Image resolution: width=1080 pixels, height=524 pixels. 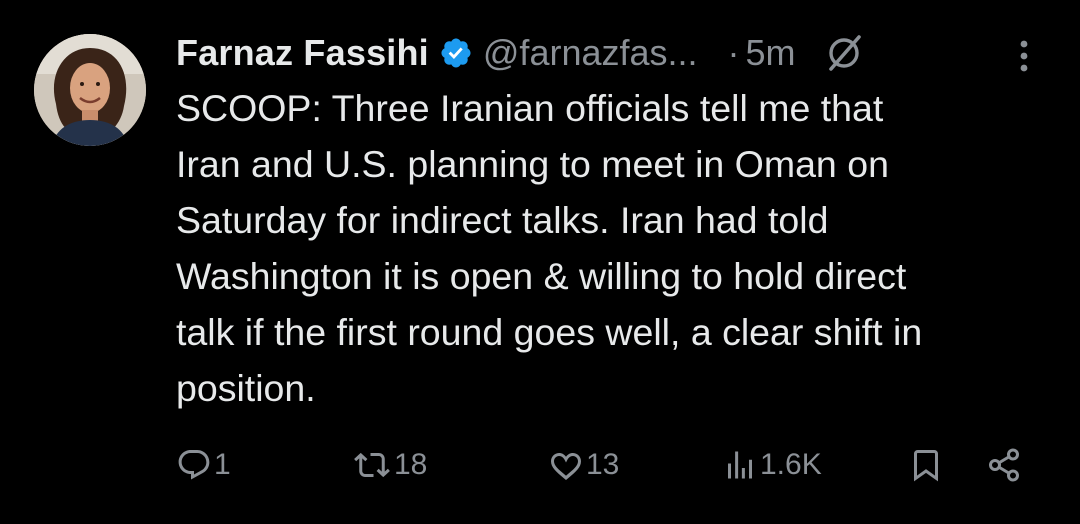 I want to click on action-bar: 1 18 13 1.6K, so click(x=606, y=465).